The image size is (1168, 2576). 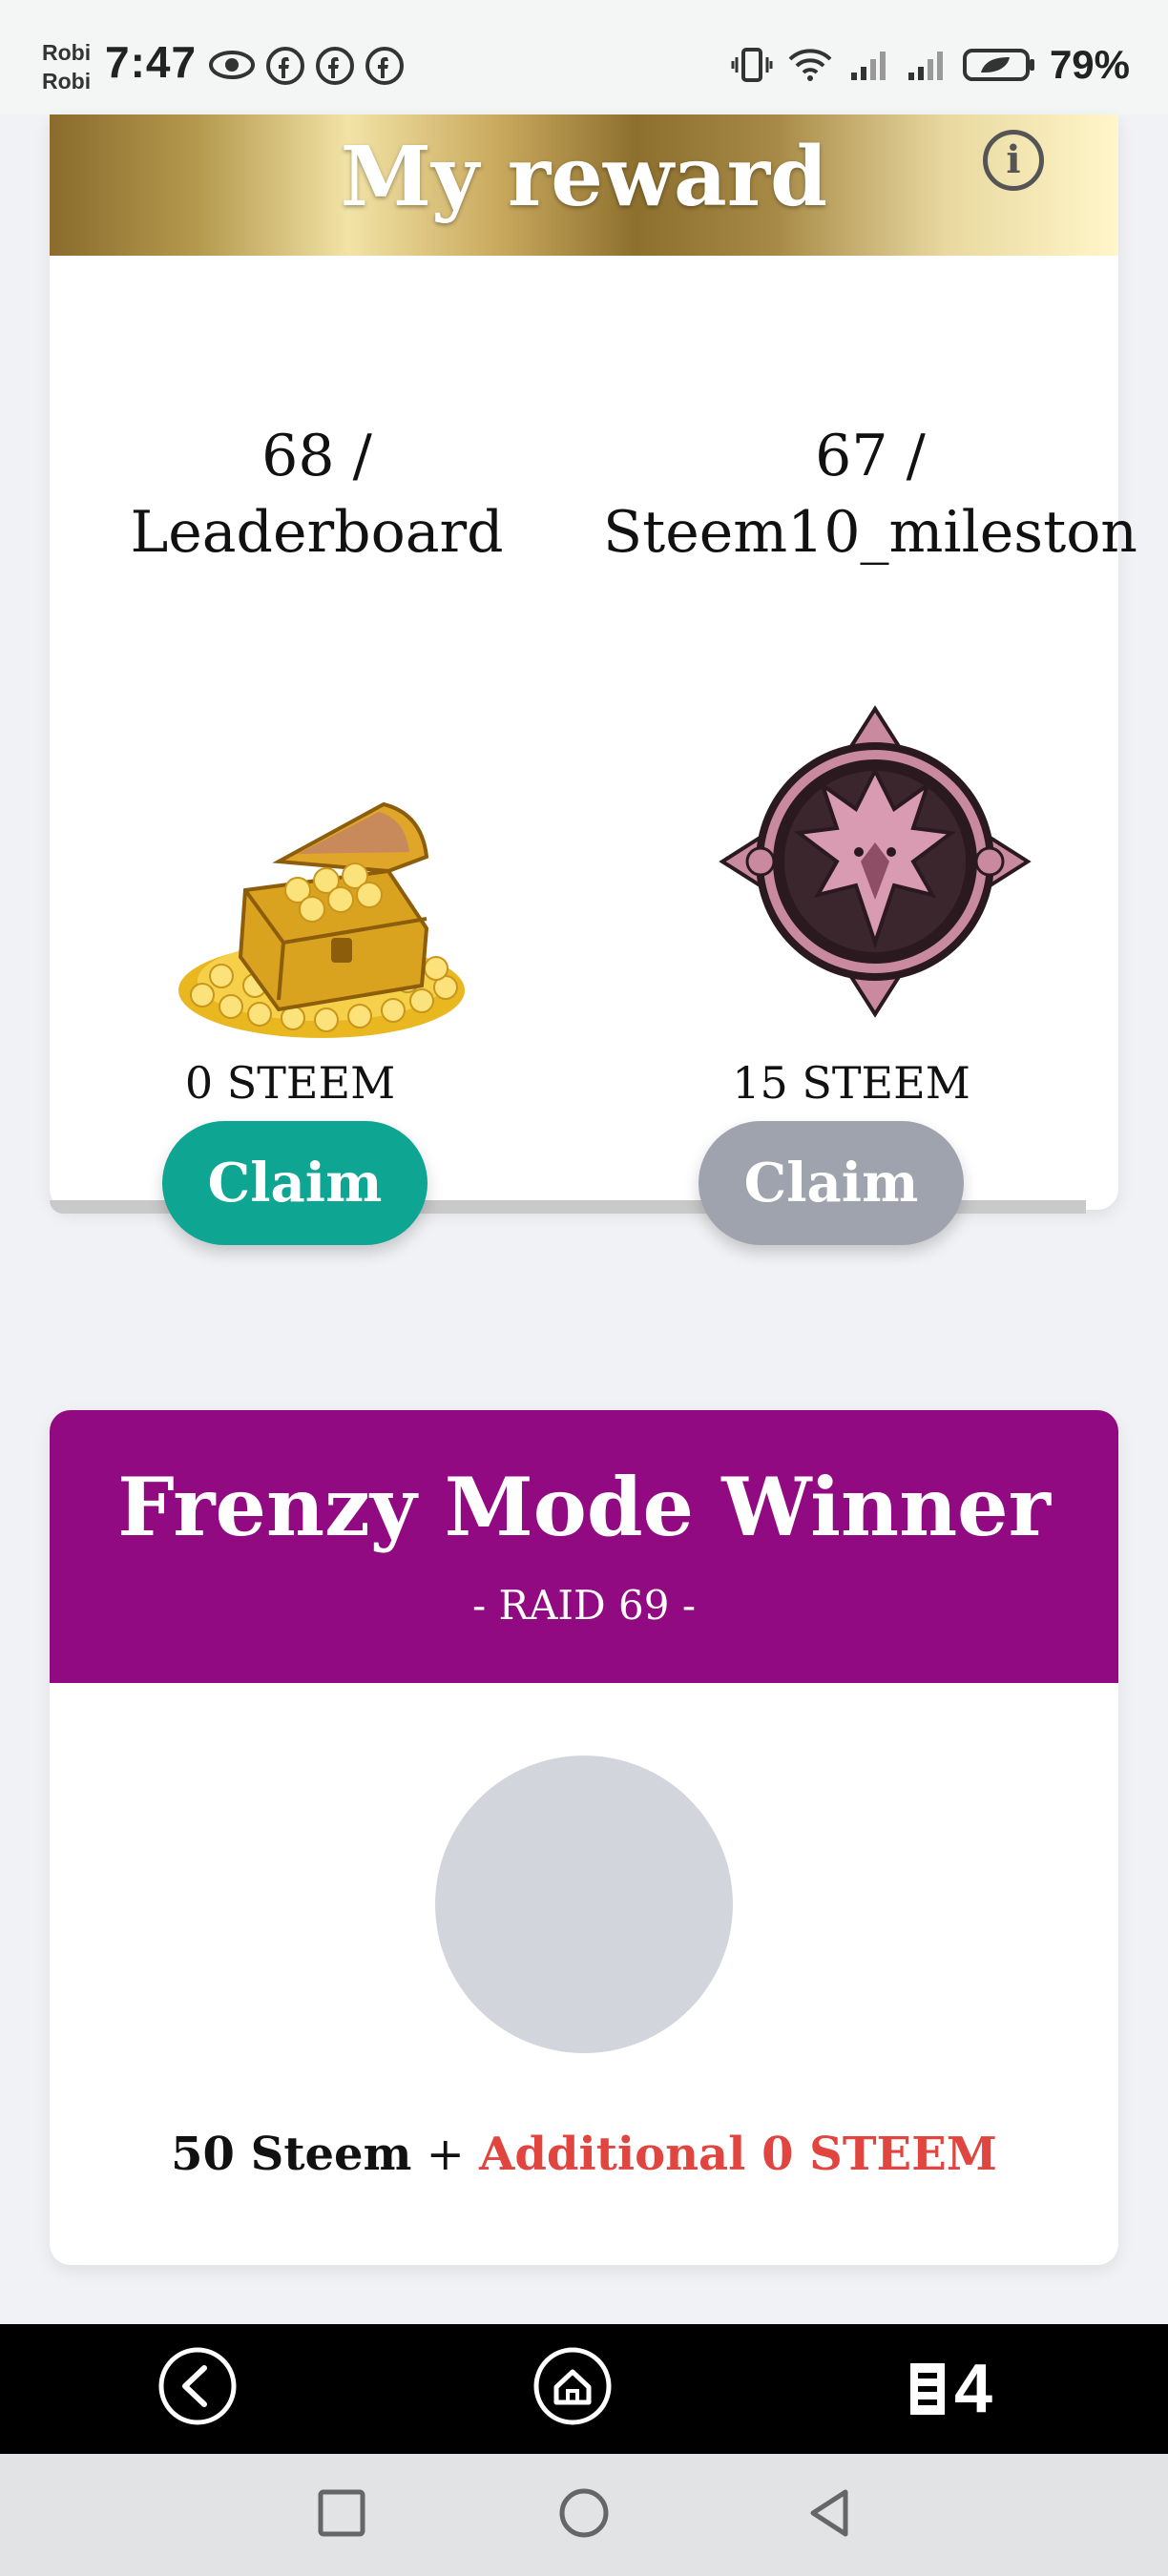 I want to click on battery-percent: 79%, so click(x=1089, y=64).